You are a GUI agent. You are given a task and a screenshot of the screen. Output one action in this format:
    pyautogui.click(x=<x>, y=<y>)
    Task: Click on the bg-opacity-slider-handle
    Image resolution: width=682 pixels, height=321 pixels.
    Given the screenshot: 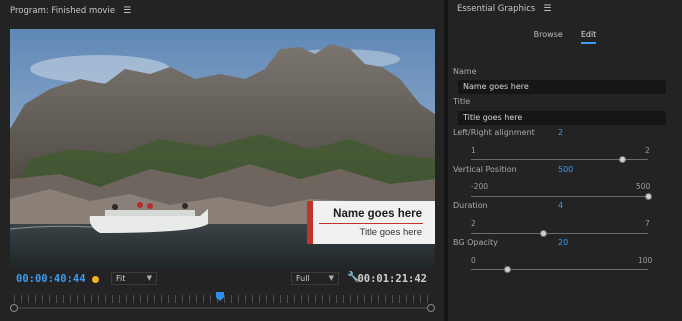 What is the action you would take?
    pyautogui.click(x=507, y=269)
    